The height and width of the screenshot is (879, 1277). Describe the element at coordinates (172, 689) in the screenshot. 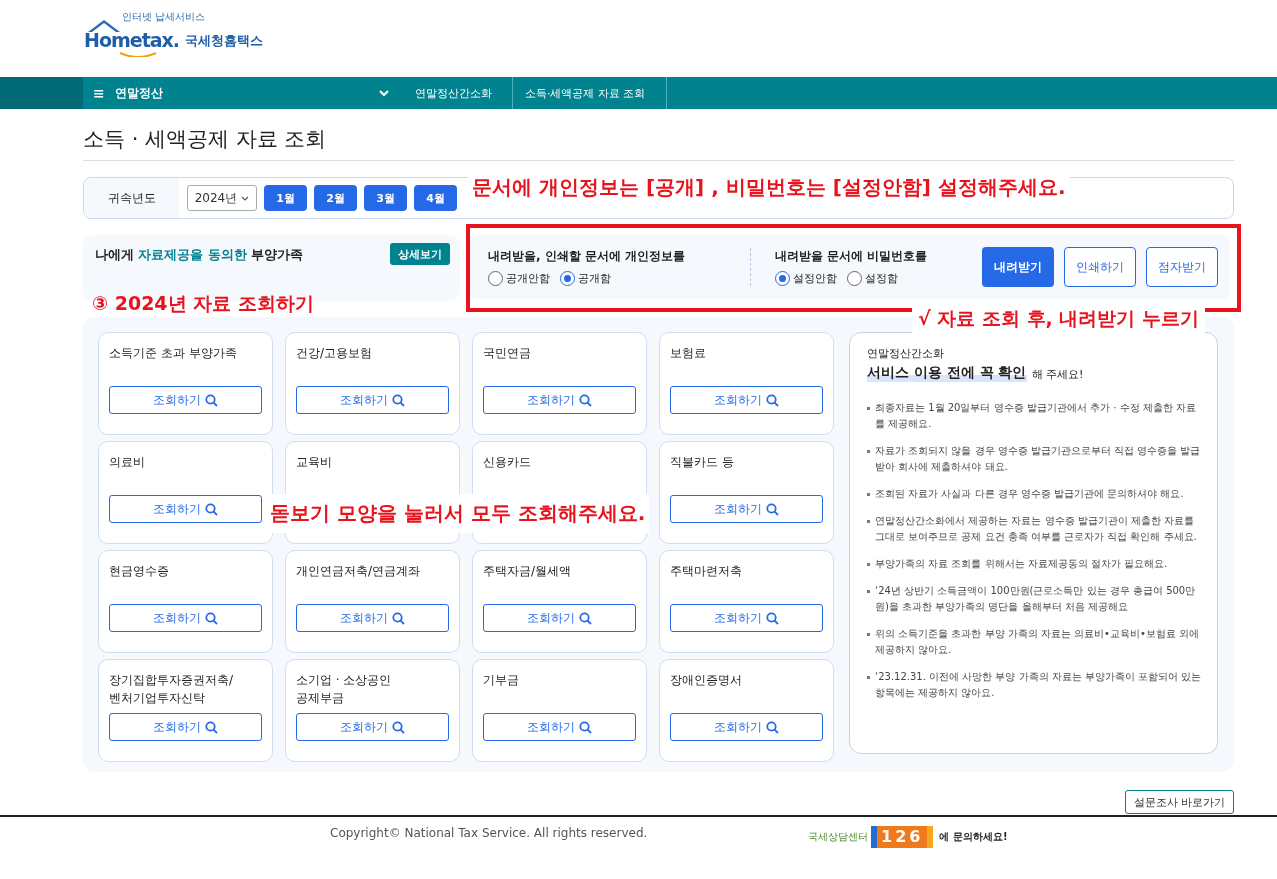

I see `card-title: 장기집합투자증권저축/ 벤처기업투자신탁` at that location.